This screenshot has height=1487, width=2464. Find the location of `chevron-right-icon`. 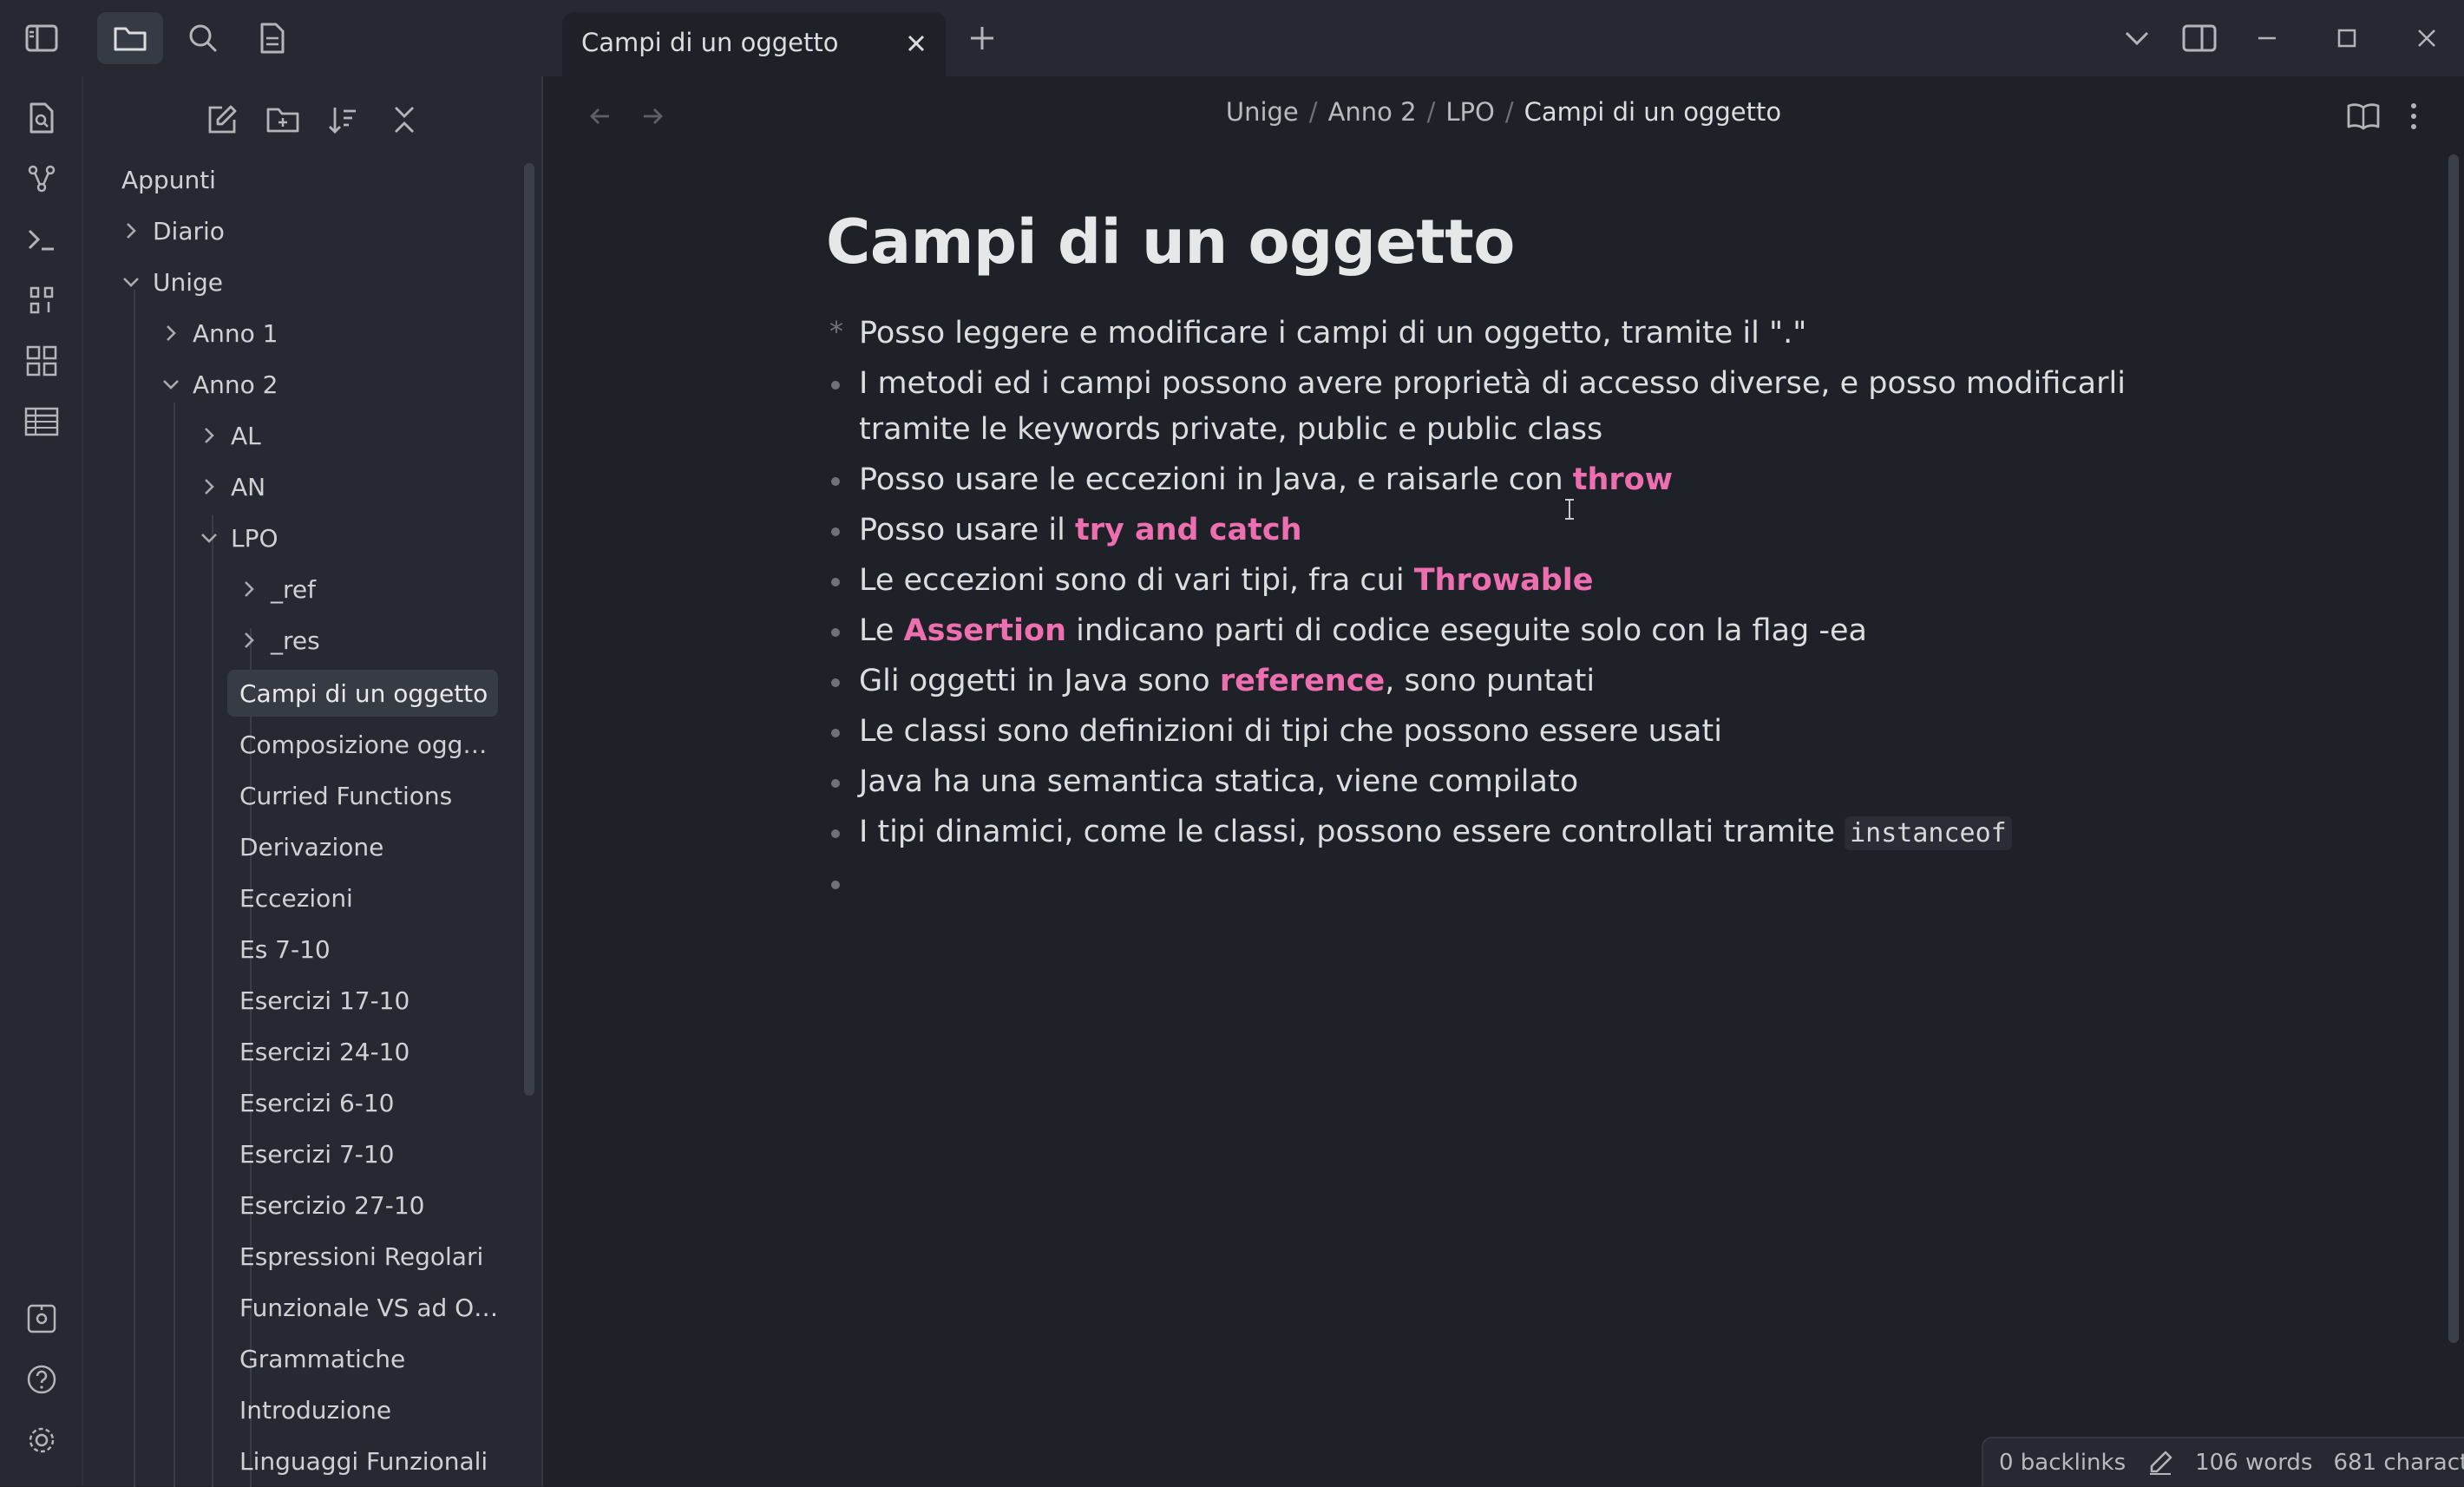

chevron-right-icon is located at coordinates (209, 487).